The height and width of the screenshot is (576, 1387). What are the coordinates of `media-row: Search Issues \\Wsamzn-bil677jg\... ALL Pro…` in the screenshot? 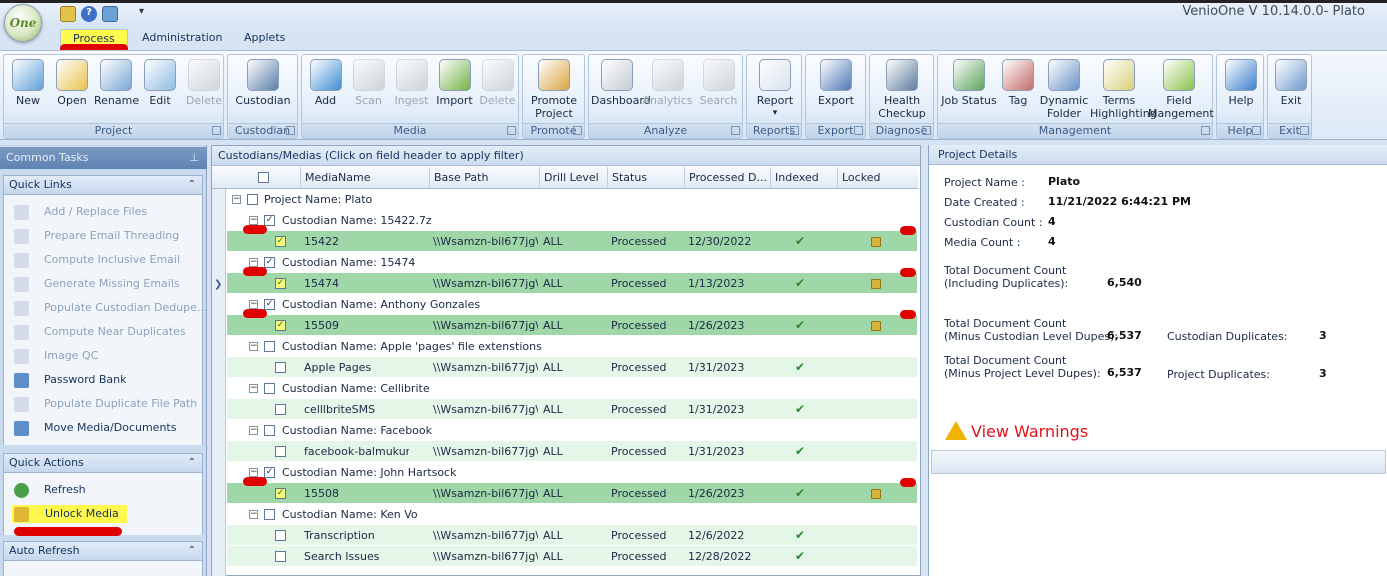 It's located at (572, 556).